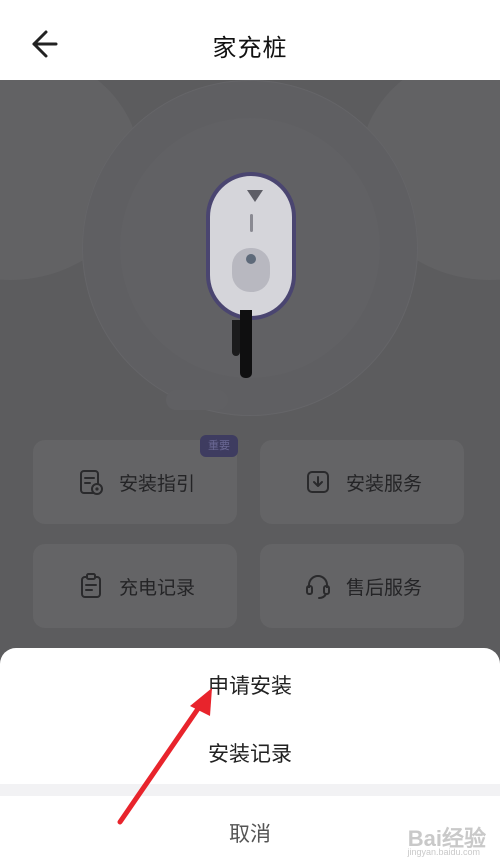 The height and width of the screenshot is (859, 500). I want to click on important-badge: 重要, so click(219, 446).